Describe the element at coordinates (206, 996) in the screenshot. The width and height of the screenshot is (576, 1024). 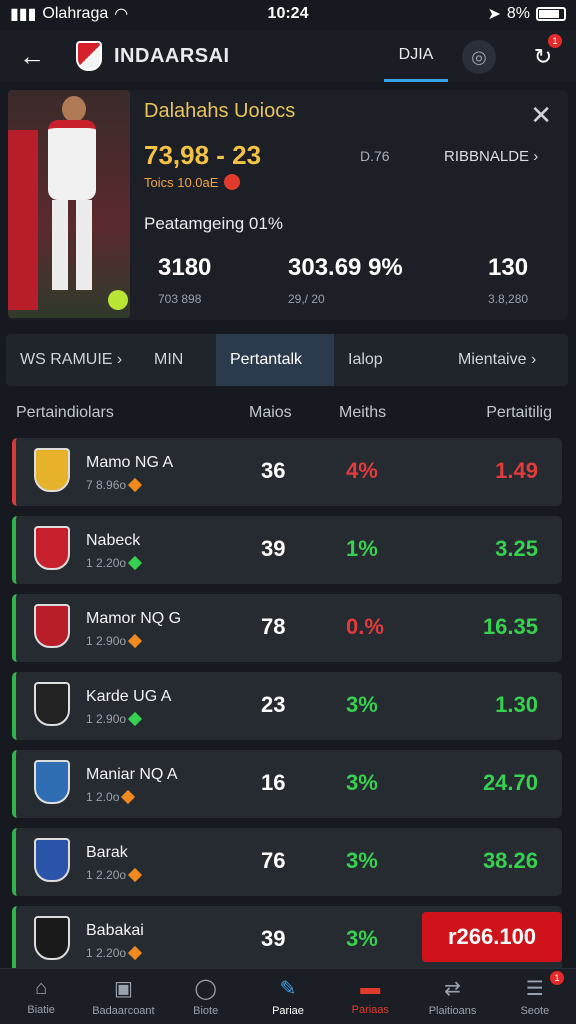
I see `nav-item: ◯ Biote` at that location.